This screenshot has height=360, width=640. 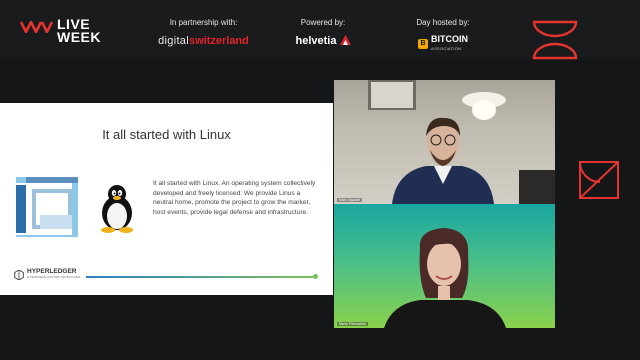 I want to click on participant-name: Maria Pietrowska, so click(x=352, y=324).